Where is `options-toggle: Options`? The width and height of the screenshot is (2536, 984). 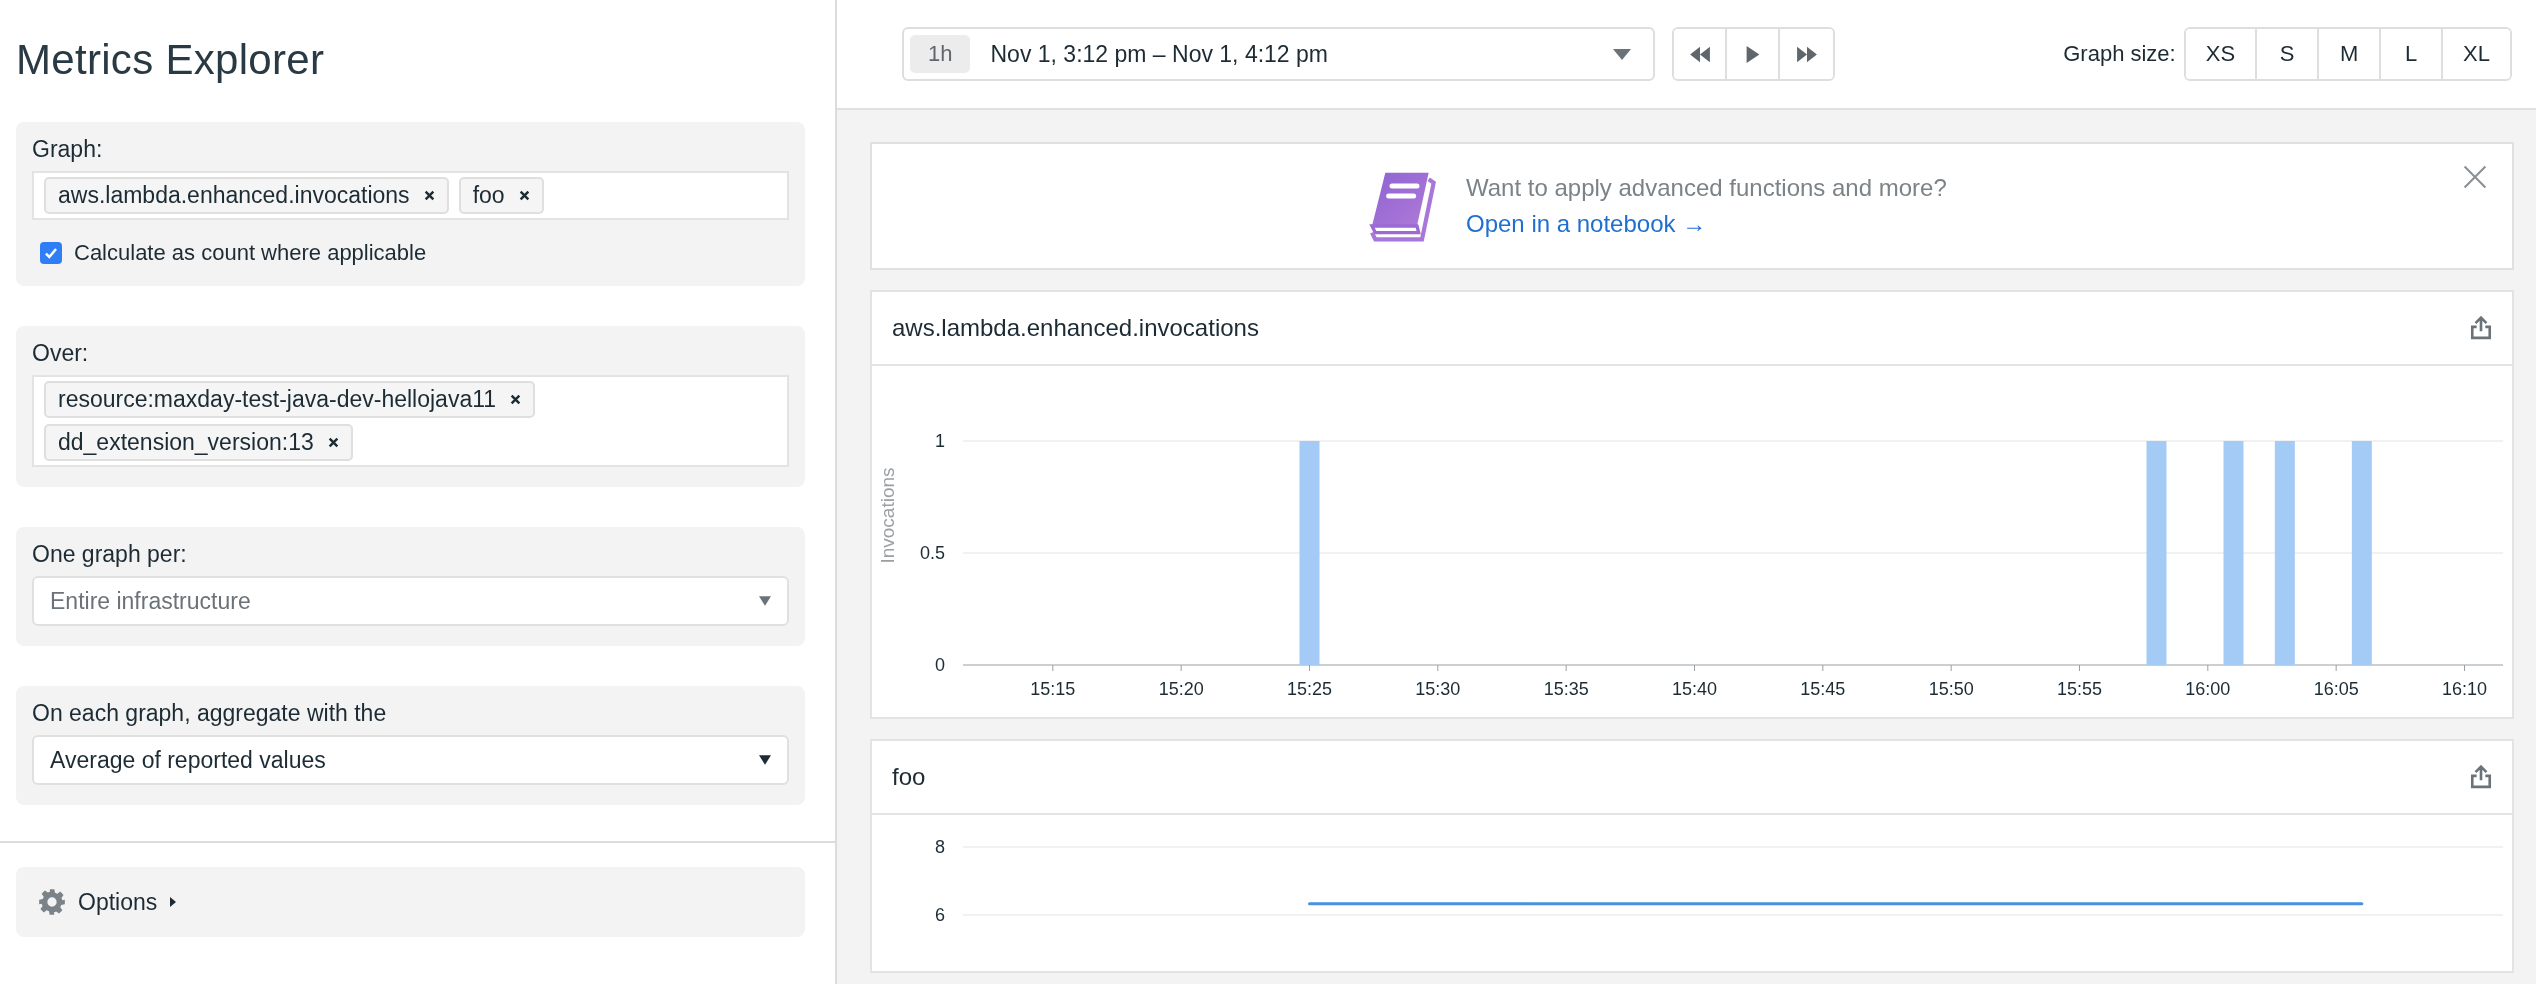
options-toggle: Options is located at coordinates (410, 902).